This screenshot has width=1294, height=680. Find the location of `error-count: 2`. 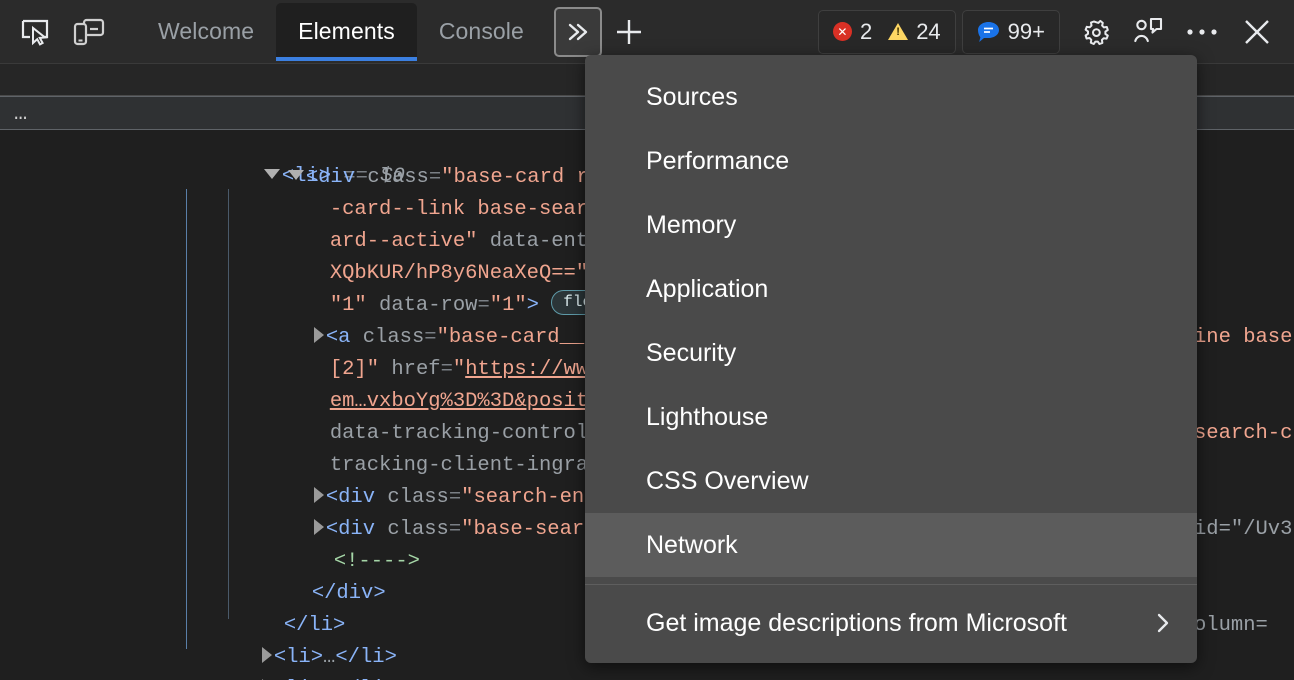

error-count: 2 is located at coordinates (866, 31).